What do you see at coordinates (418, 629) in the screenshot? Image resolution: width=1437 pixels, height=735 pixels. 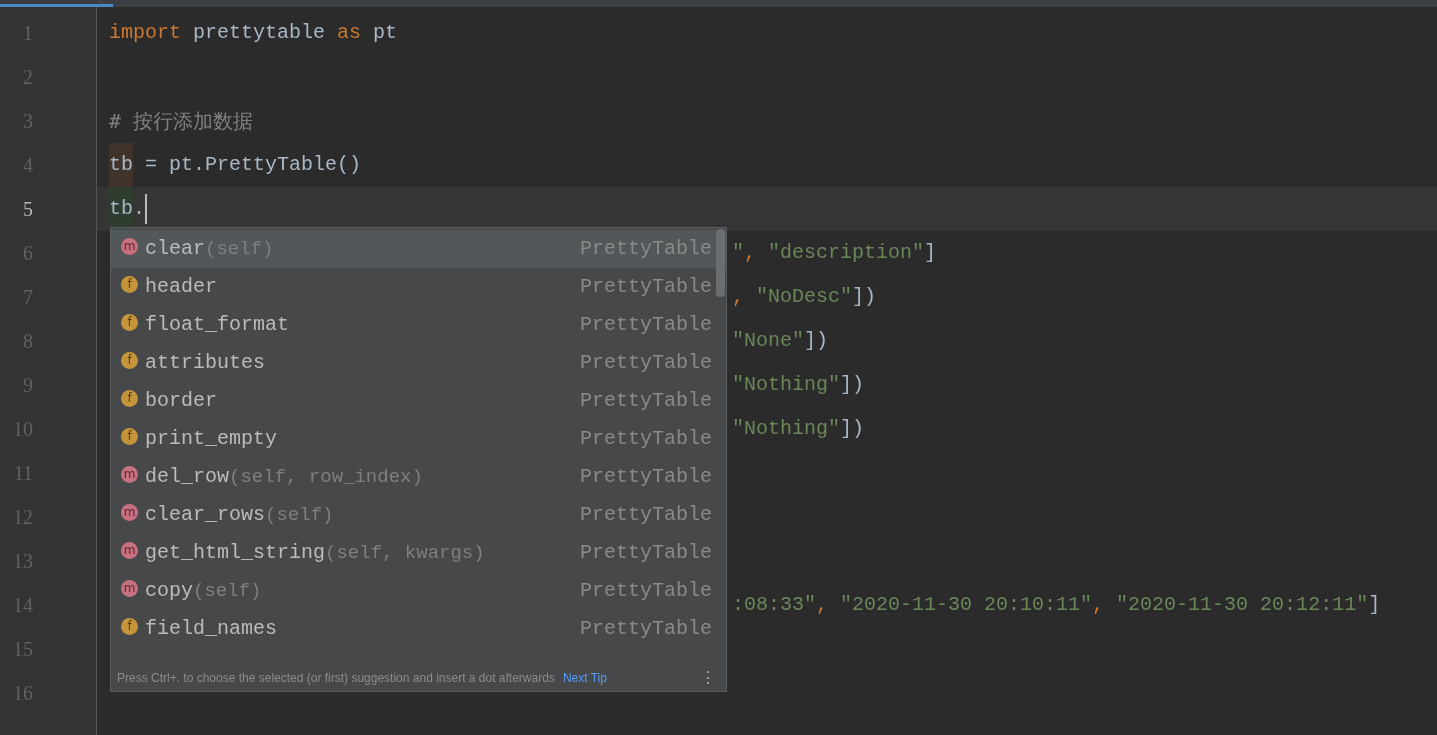 I see `completion-item: f field_names PrettyTable` at bounding box center [418, 629].